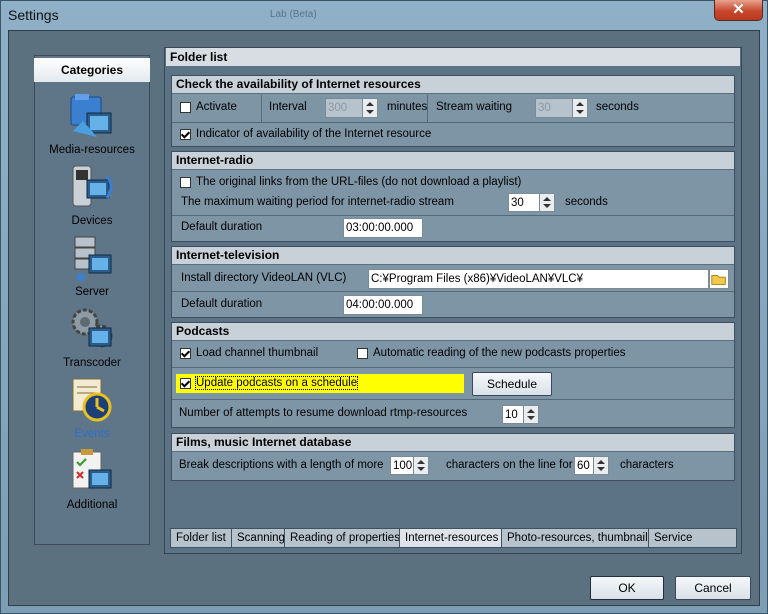  Describe the element at coordinates (738, 10) in the screenshot. I see `close-button: ✕` at that location.